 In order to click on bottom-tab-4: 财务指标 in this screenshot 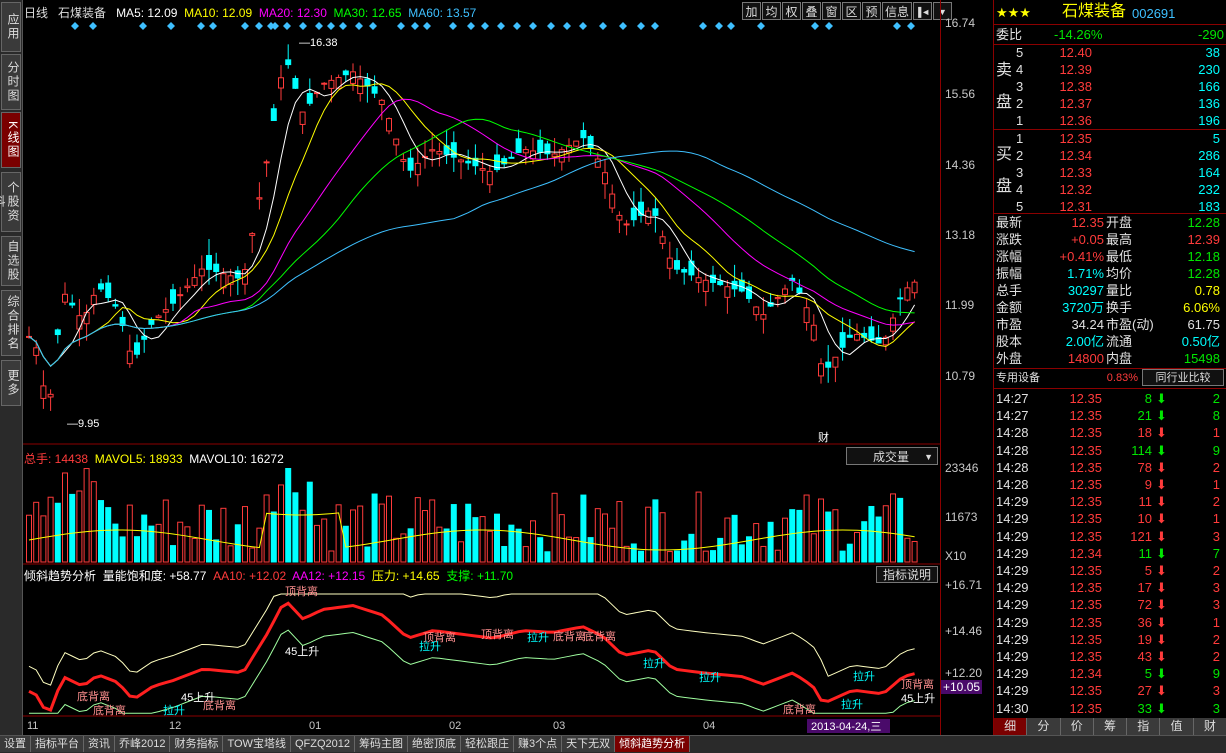, I will do `click(197, 744)`.